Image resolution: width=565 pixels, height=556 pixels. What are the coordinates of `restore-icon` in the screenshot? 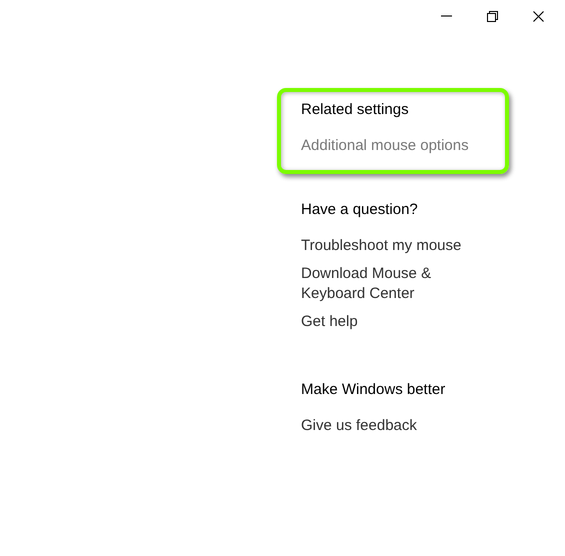 It's located at (492, 16).